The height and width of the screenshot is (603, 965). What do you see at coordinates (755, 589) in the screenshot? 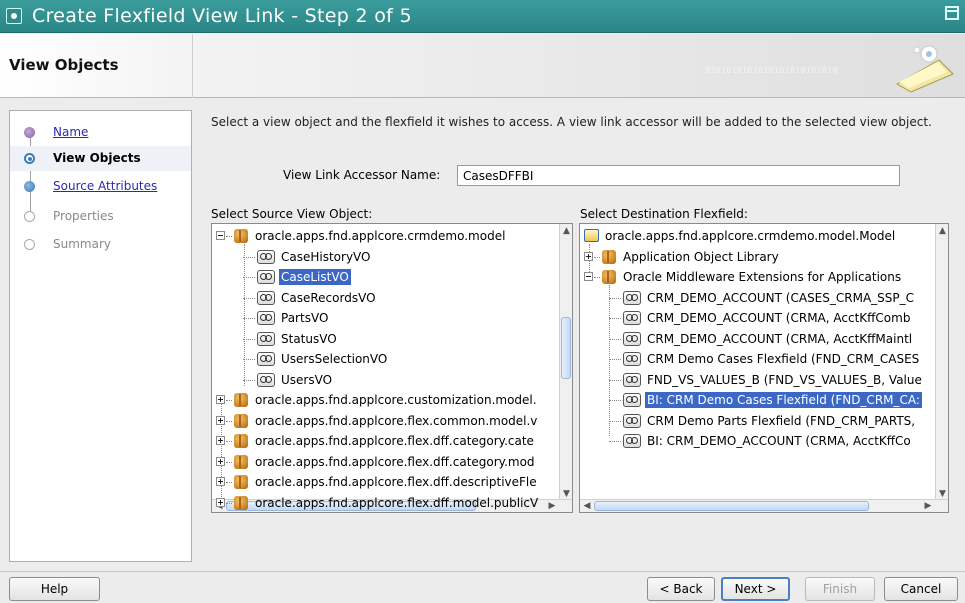
I see `next-button: Next >` at bounding box center [755, 589].